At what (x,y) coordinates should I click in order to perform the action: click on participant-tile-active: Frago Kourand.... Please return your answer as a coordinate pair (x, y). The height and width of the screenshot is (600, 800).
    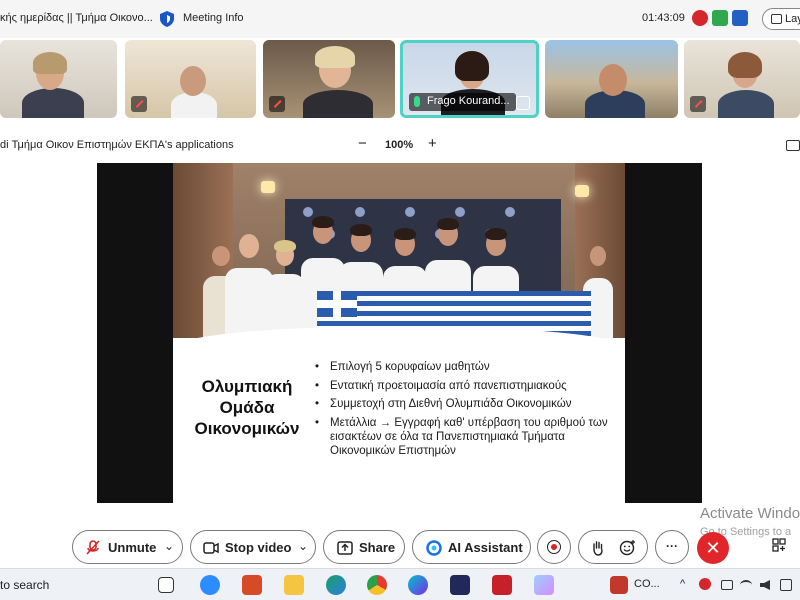
    Looking at the image, I should click on (469, 79).